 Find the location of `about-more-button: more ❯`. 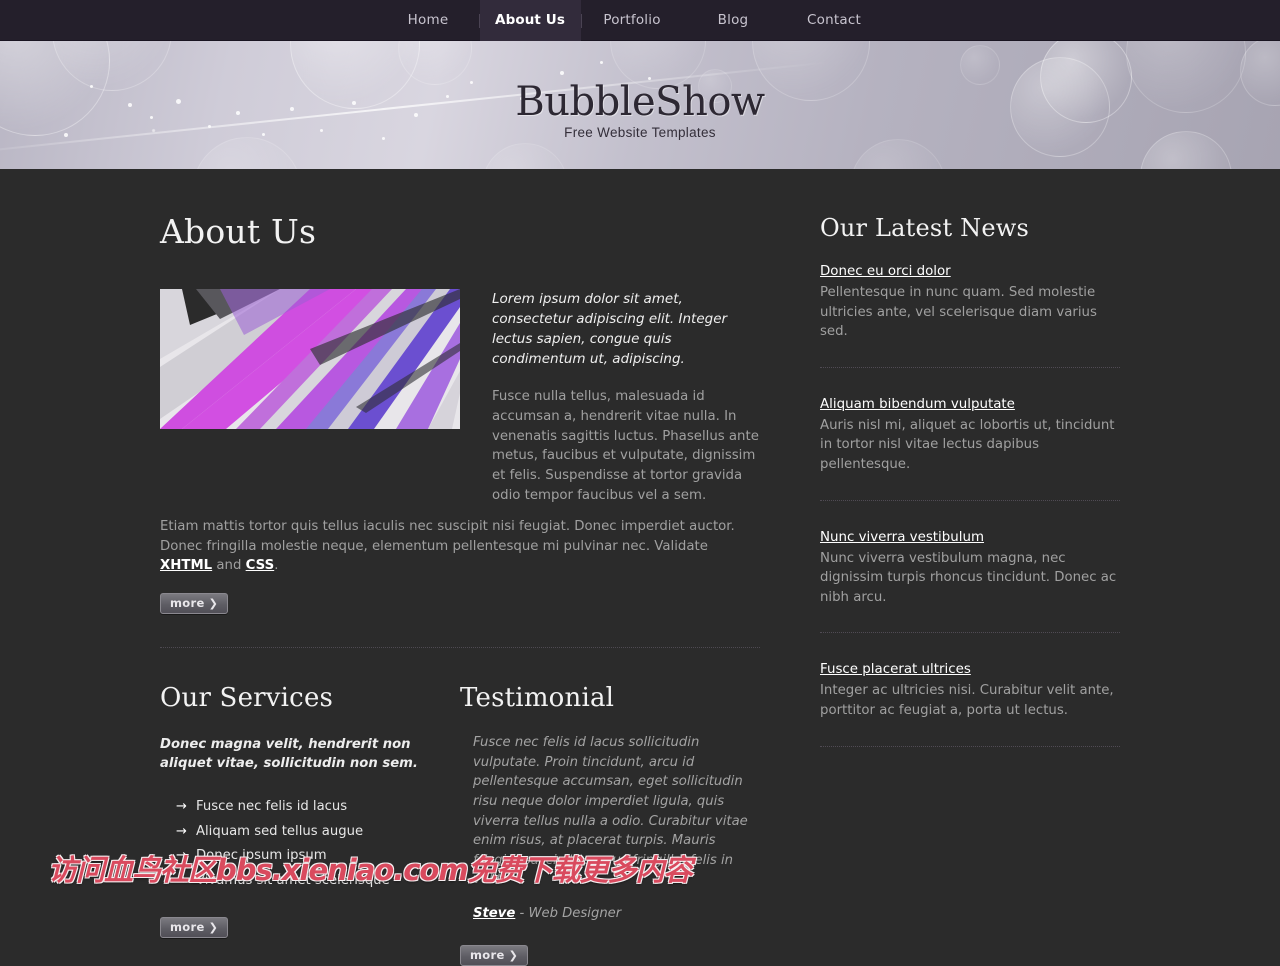

about-more-button: more ❯ is located at coordinates (194, 604).